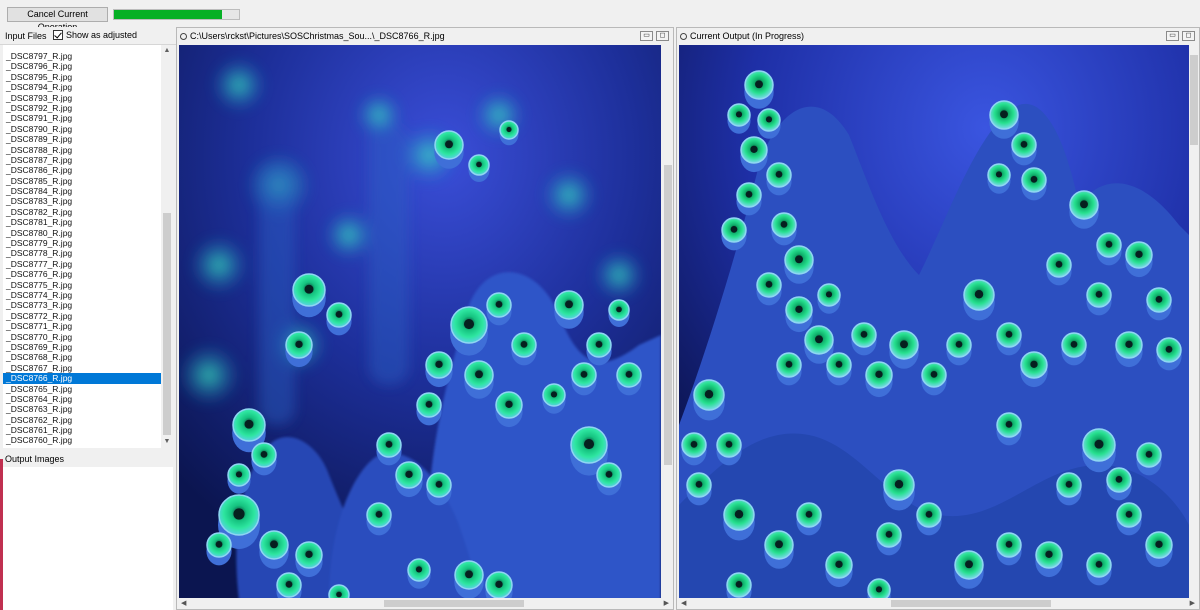 Image resolution: width=1200 pixels, height=610 pixels. I want to click on show-adjusted-label: Show as adjusted, so click(102, 35).